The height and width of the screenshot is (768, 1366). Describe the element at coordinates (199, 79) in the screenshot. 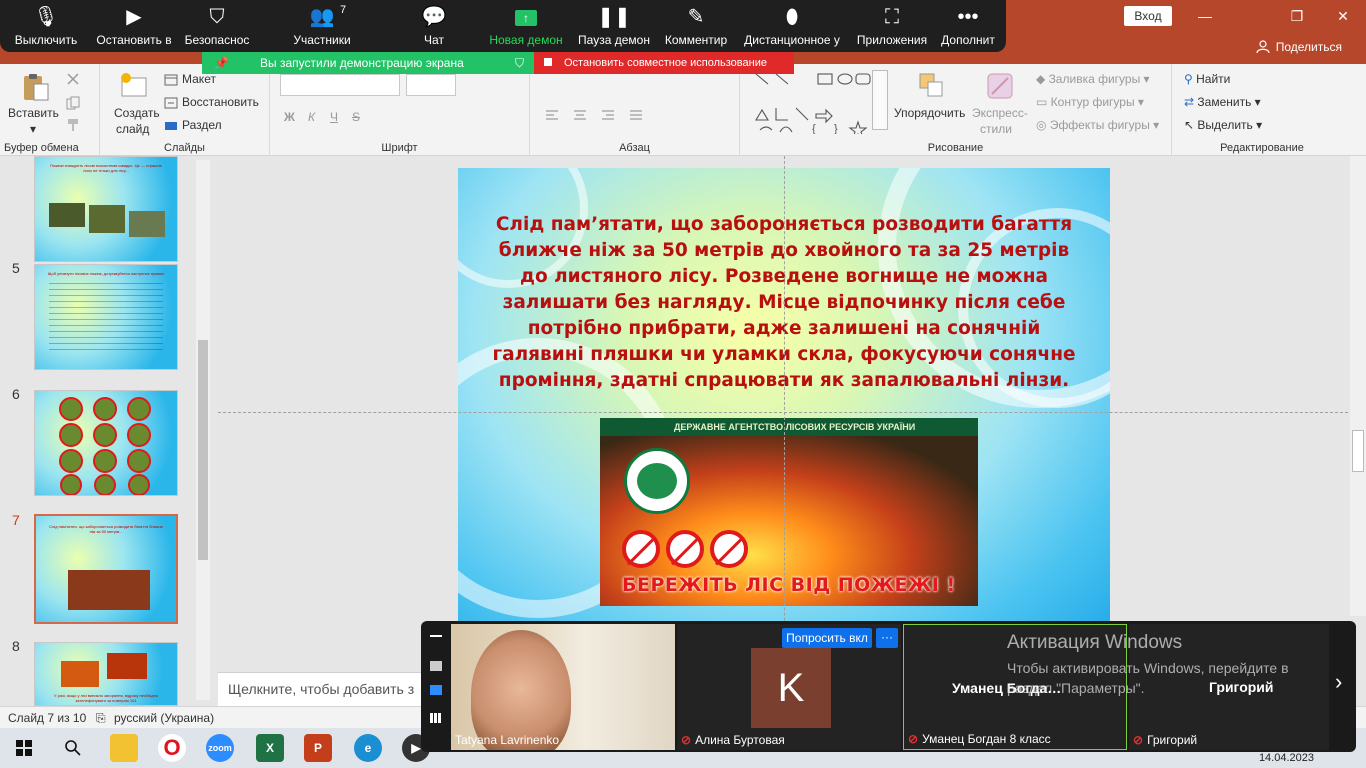

I see `layout-button: Макет` at that location.